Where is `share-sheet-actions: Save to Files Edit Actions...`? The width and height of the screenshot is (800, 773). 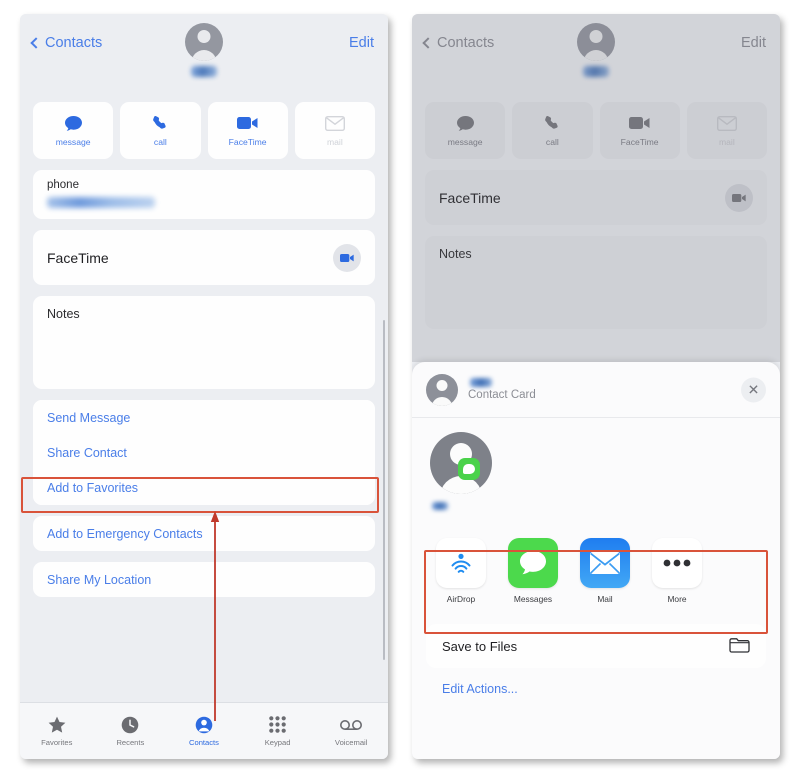 share-sheet-actions: Save to Files Edit Actions... is located at coordinates (596, 686).